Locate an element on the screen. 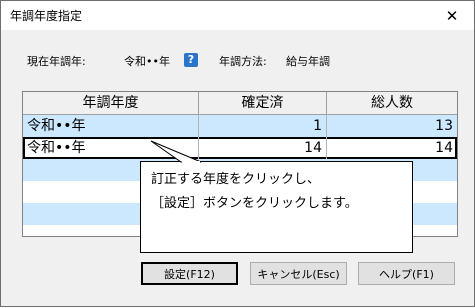  cell-total: 14 is located at coordinates (444, 148).